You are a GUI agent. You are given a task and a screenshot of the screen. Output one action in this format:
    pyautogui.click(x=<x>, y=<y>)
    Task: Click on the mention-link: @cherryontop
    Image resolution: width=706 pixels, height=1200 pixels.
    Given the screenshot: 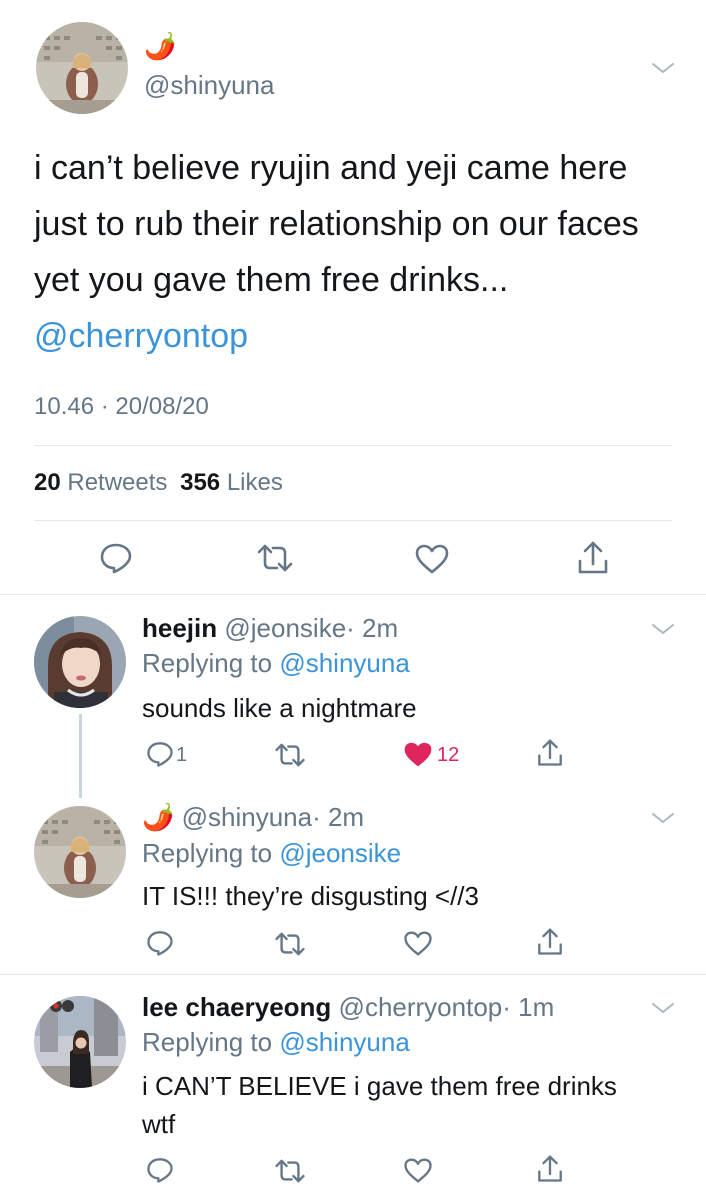 What is the action you would take?
    pyautogui.click(x=141, y=336)
    